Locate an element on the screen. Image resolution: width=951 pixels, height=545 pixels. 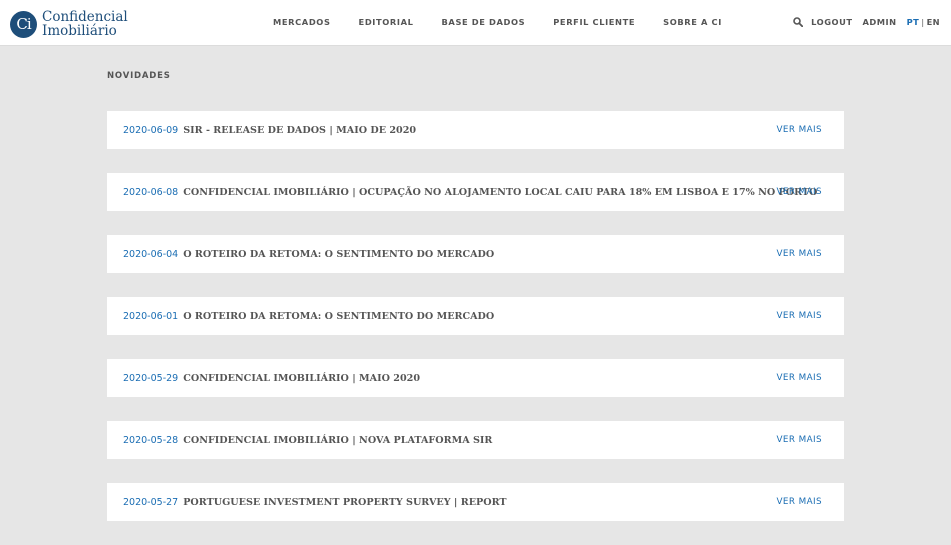
nav-mercados: MERCADOS is located at coordinates (302, 22).